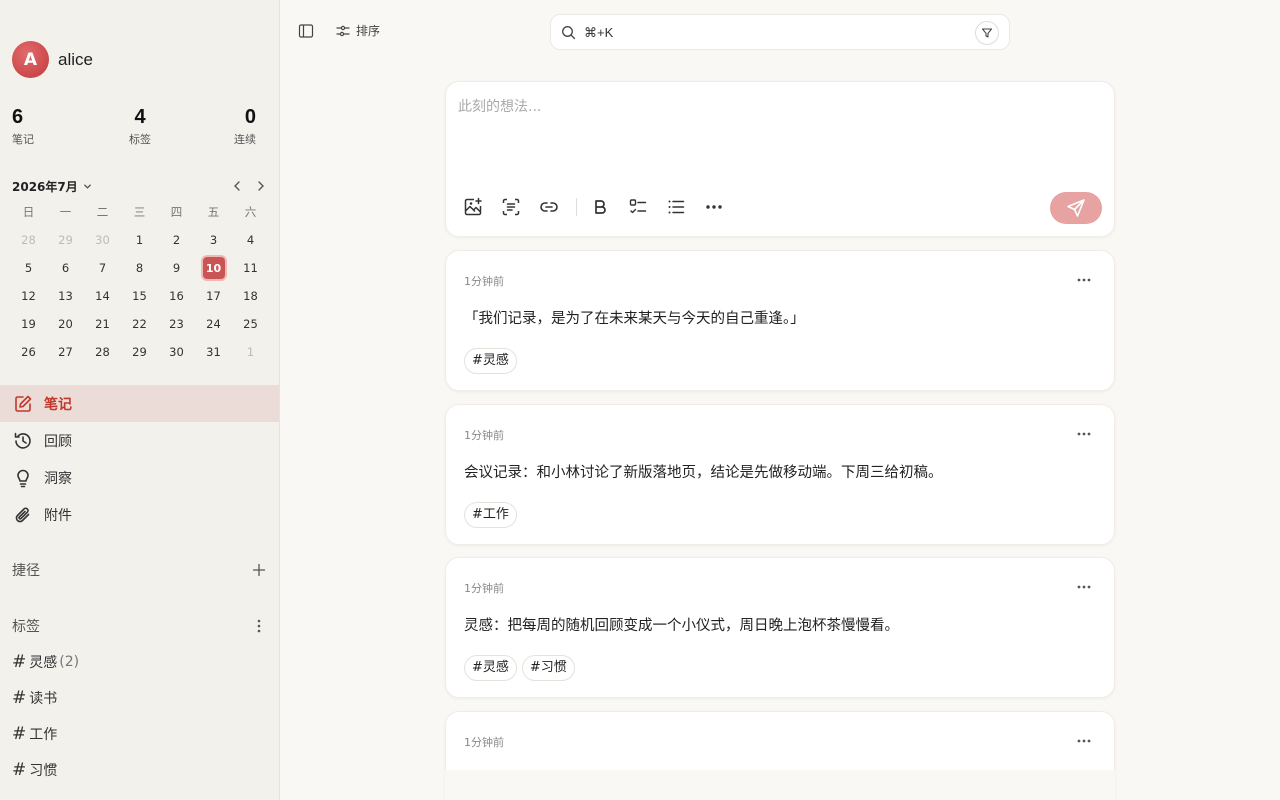  What do you see at coordinates (52, 59) in the screenshot?
I see `user-profile: A alice` at bounding box center [52, 59].